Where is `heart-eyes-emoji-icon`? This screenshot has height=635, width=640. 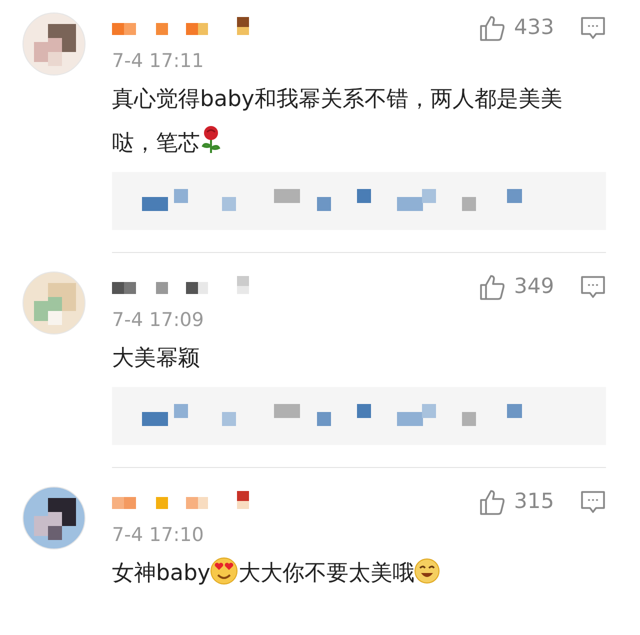
heart-eyes-emoji-icon is located at coordinates (224, 571).